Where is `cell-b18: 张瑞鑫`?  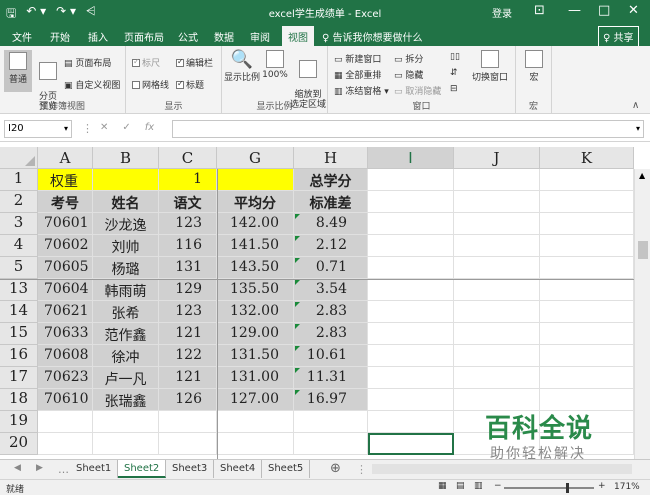
cell-b18: 张瑞鑫 is located at coordinates (126, 400).